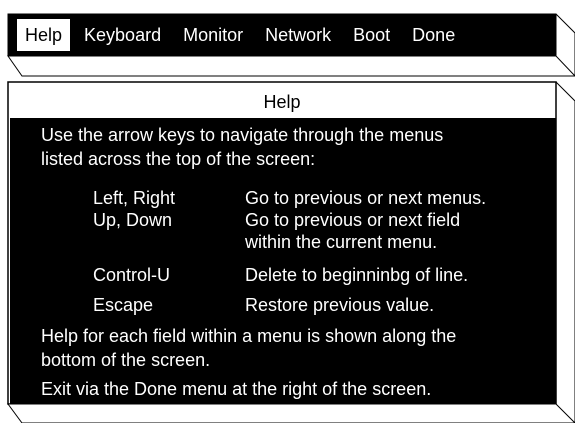 This screenshot has height=423, width=575. I want to click on menu-item-monitor: Monitor, so click(213, 35).